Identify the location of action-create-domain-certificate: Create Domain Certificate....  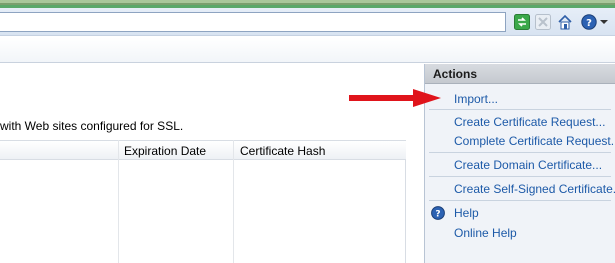
(528, 165).